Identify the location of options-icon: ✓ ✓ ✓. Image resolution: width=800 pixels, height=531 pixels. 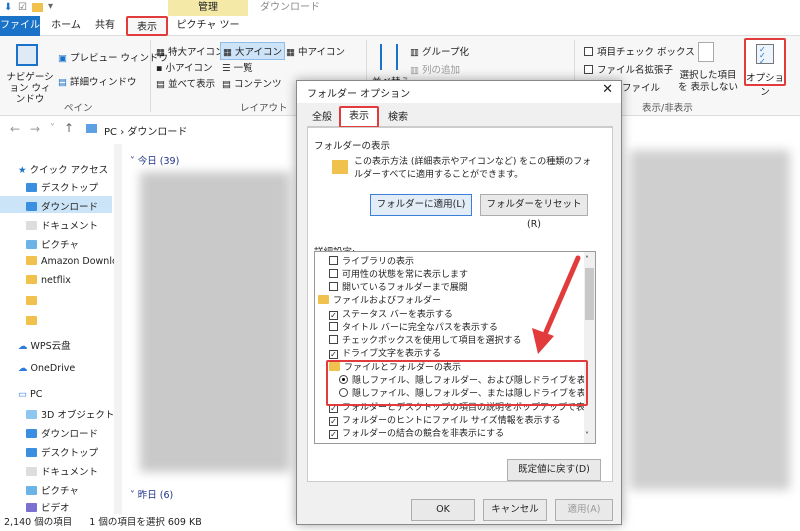
(765, 55).